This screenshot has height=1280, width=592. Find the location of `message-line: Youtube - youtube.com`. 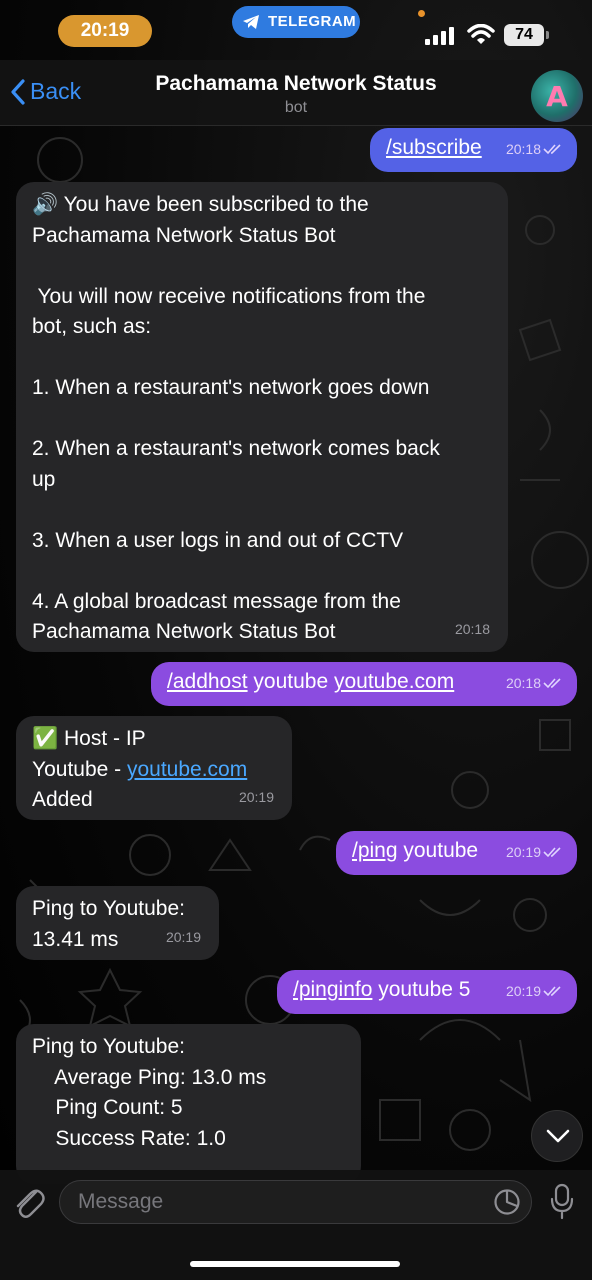

message-line: Youtube - youtube.com is located at coordinates (154, 770).